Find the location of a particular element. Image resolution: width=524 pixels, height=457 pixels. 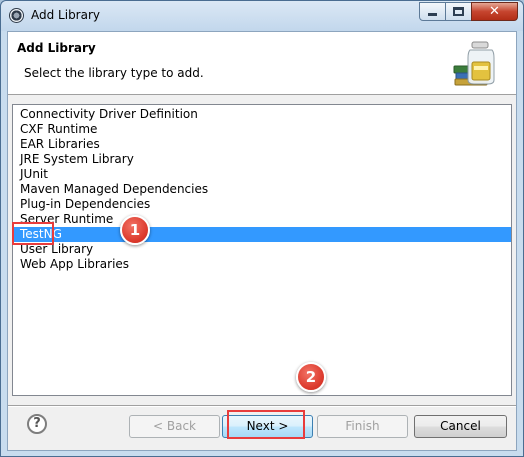

header-description: Select the library type to add. is located at coordinates (114, 73).